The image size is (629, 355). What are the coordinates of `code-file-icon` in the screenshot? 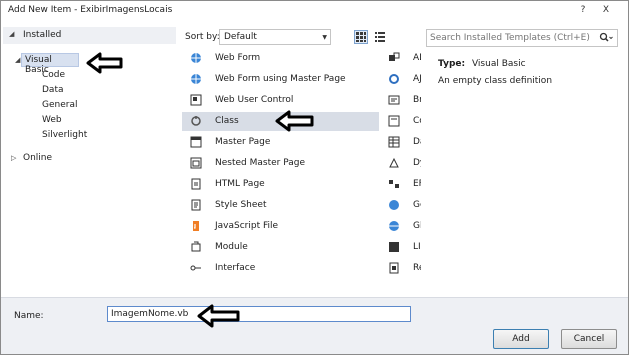 It's located at (394, 121).